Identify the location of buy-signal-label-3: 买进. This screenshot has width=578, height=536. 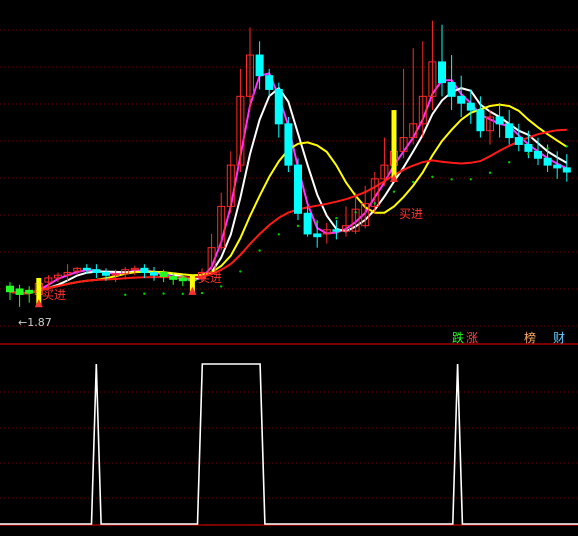
(411, 214).